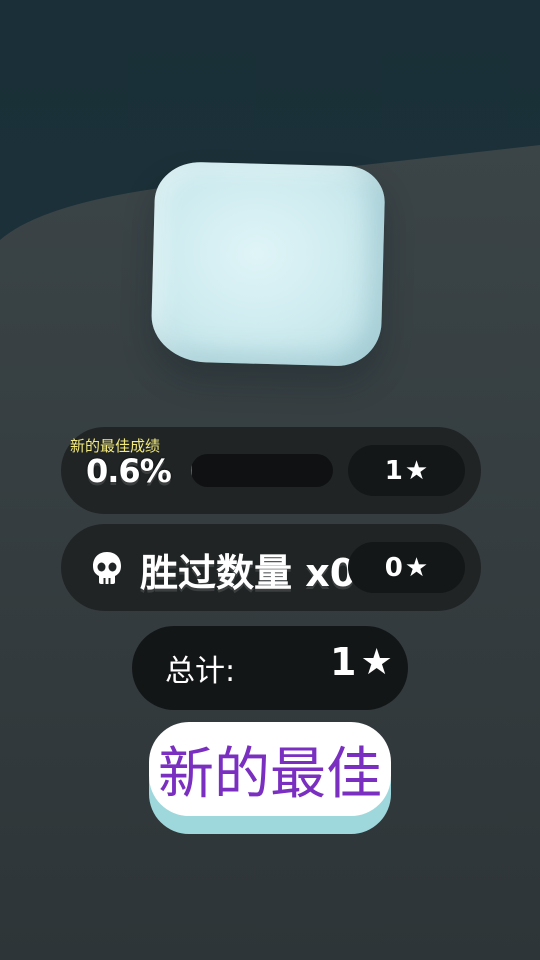 This screenshot has height=960, width=540. What do you see at coordinates (268, 264) in the screenshot?
I see `player-cube` at bounding box center [268, 264].